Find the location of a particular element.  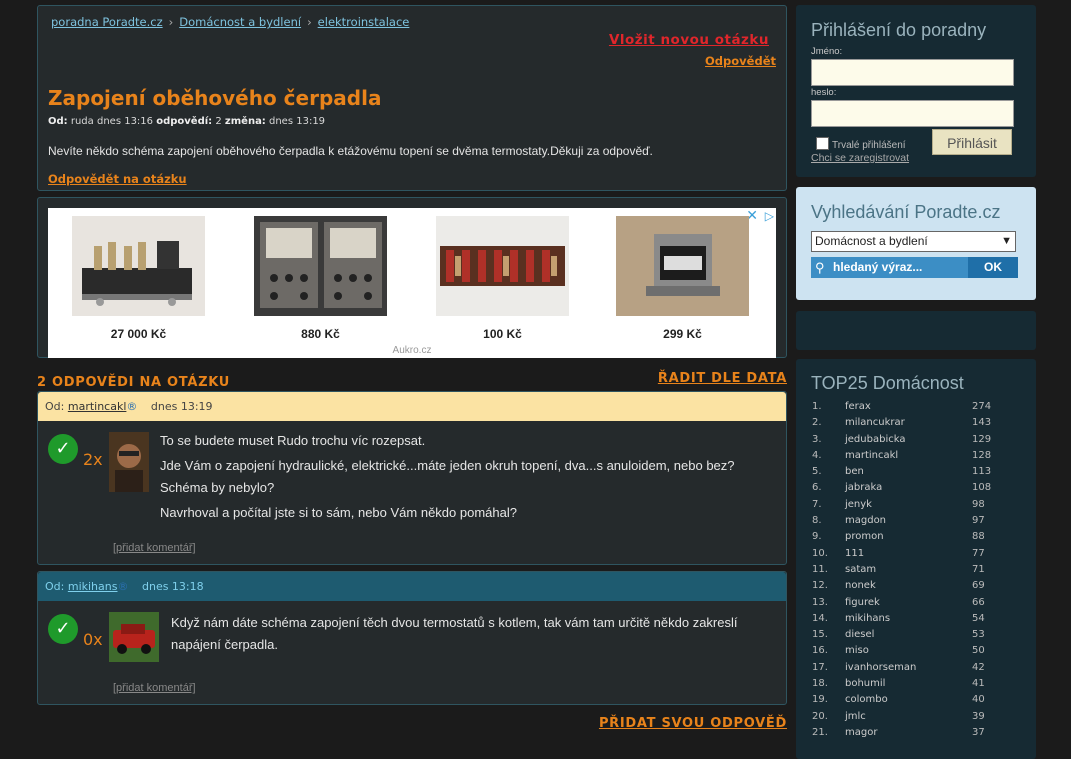

answers-header: 2 ODPOVĚDI NA OTÁZKU ŘADIT DLE DATA is located at coordinates (412, 380).